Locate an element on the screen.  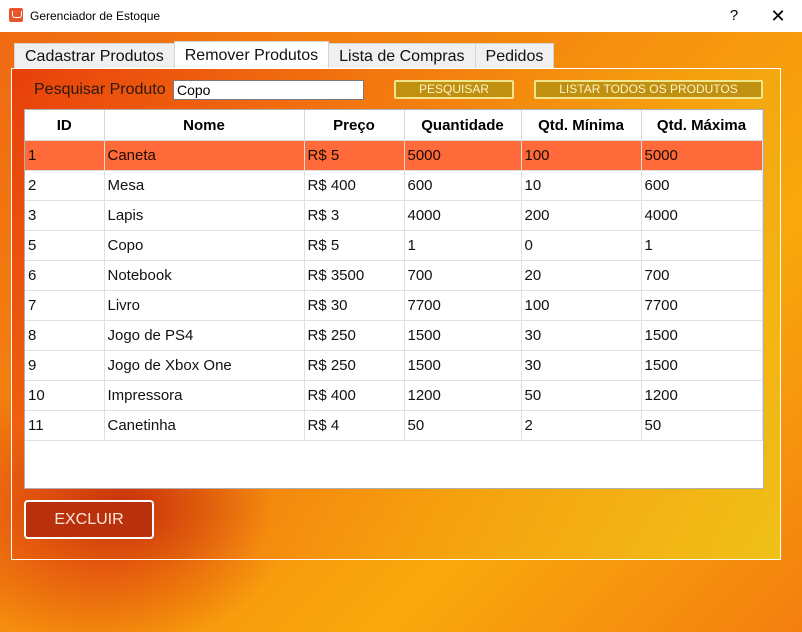
table-row: 5 Copo R$ 5101 is located at coordinates (394, 245).